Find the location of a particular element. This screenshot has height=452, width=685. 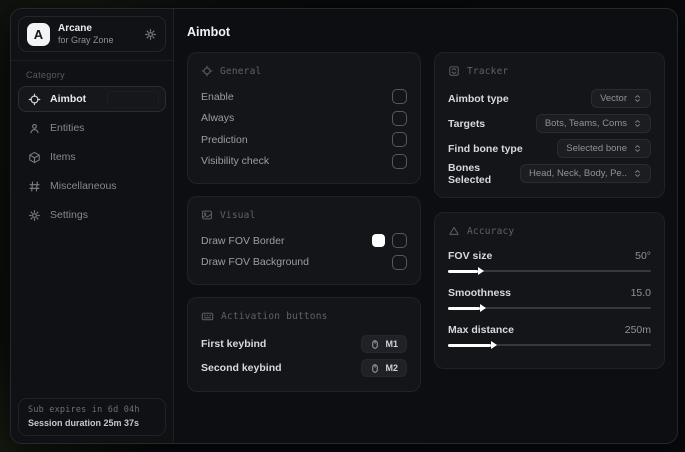

keyboard-icon is located at coordinates (207, 316).